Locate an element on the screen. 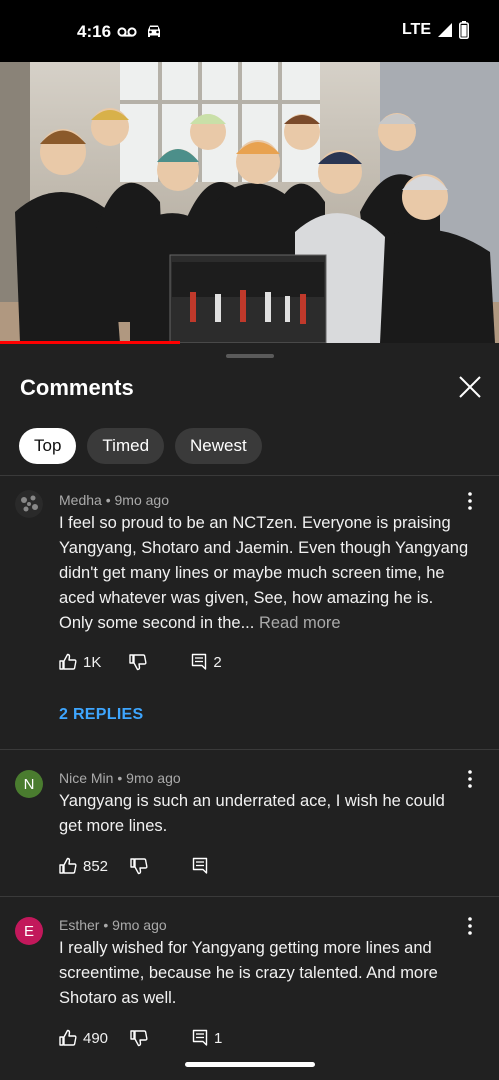 This screenshot has width=499, height=1080. comment-author: Medha is located at coordinates (80, 500).